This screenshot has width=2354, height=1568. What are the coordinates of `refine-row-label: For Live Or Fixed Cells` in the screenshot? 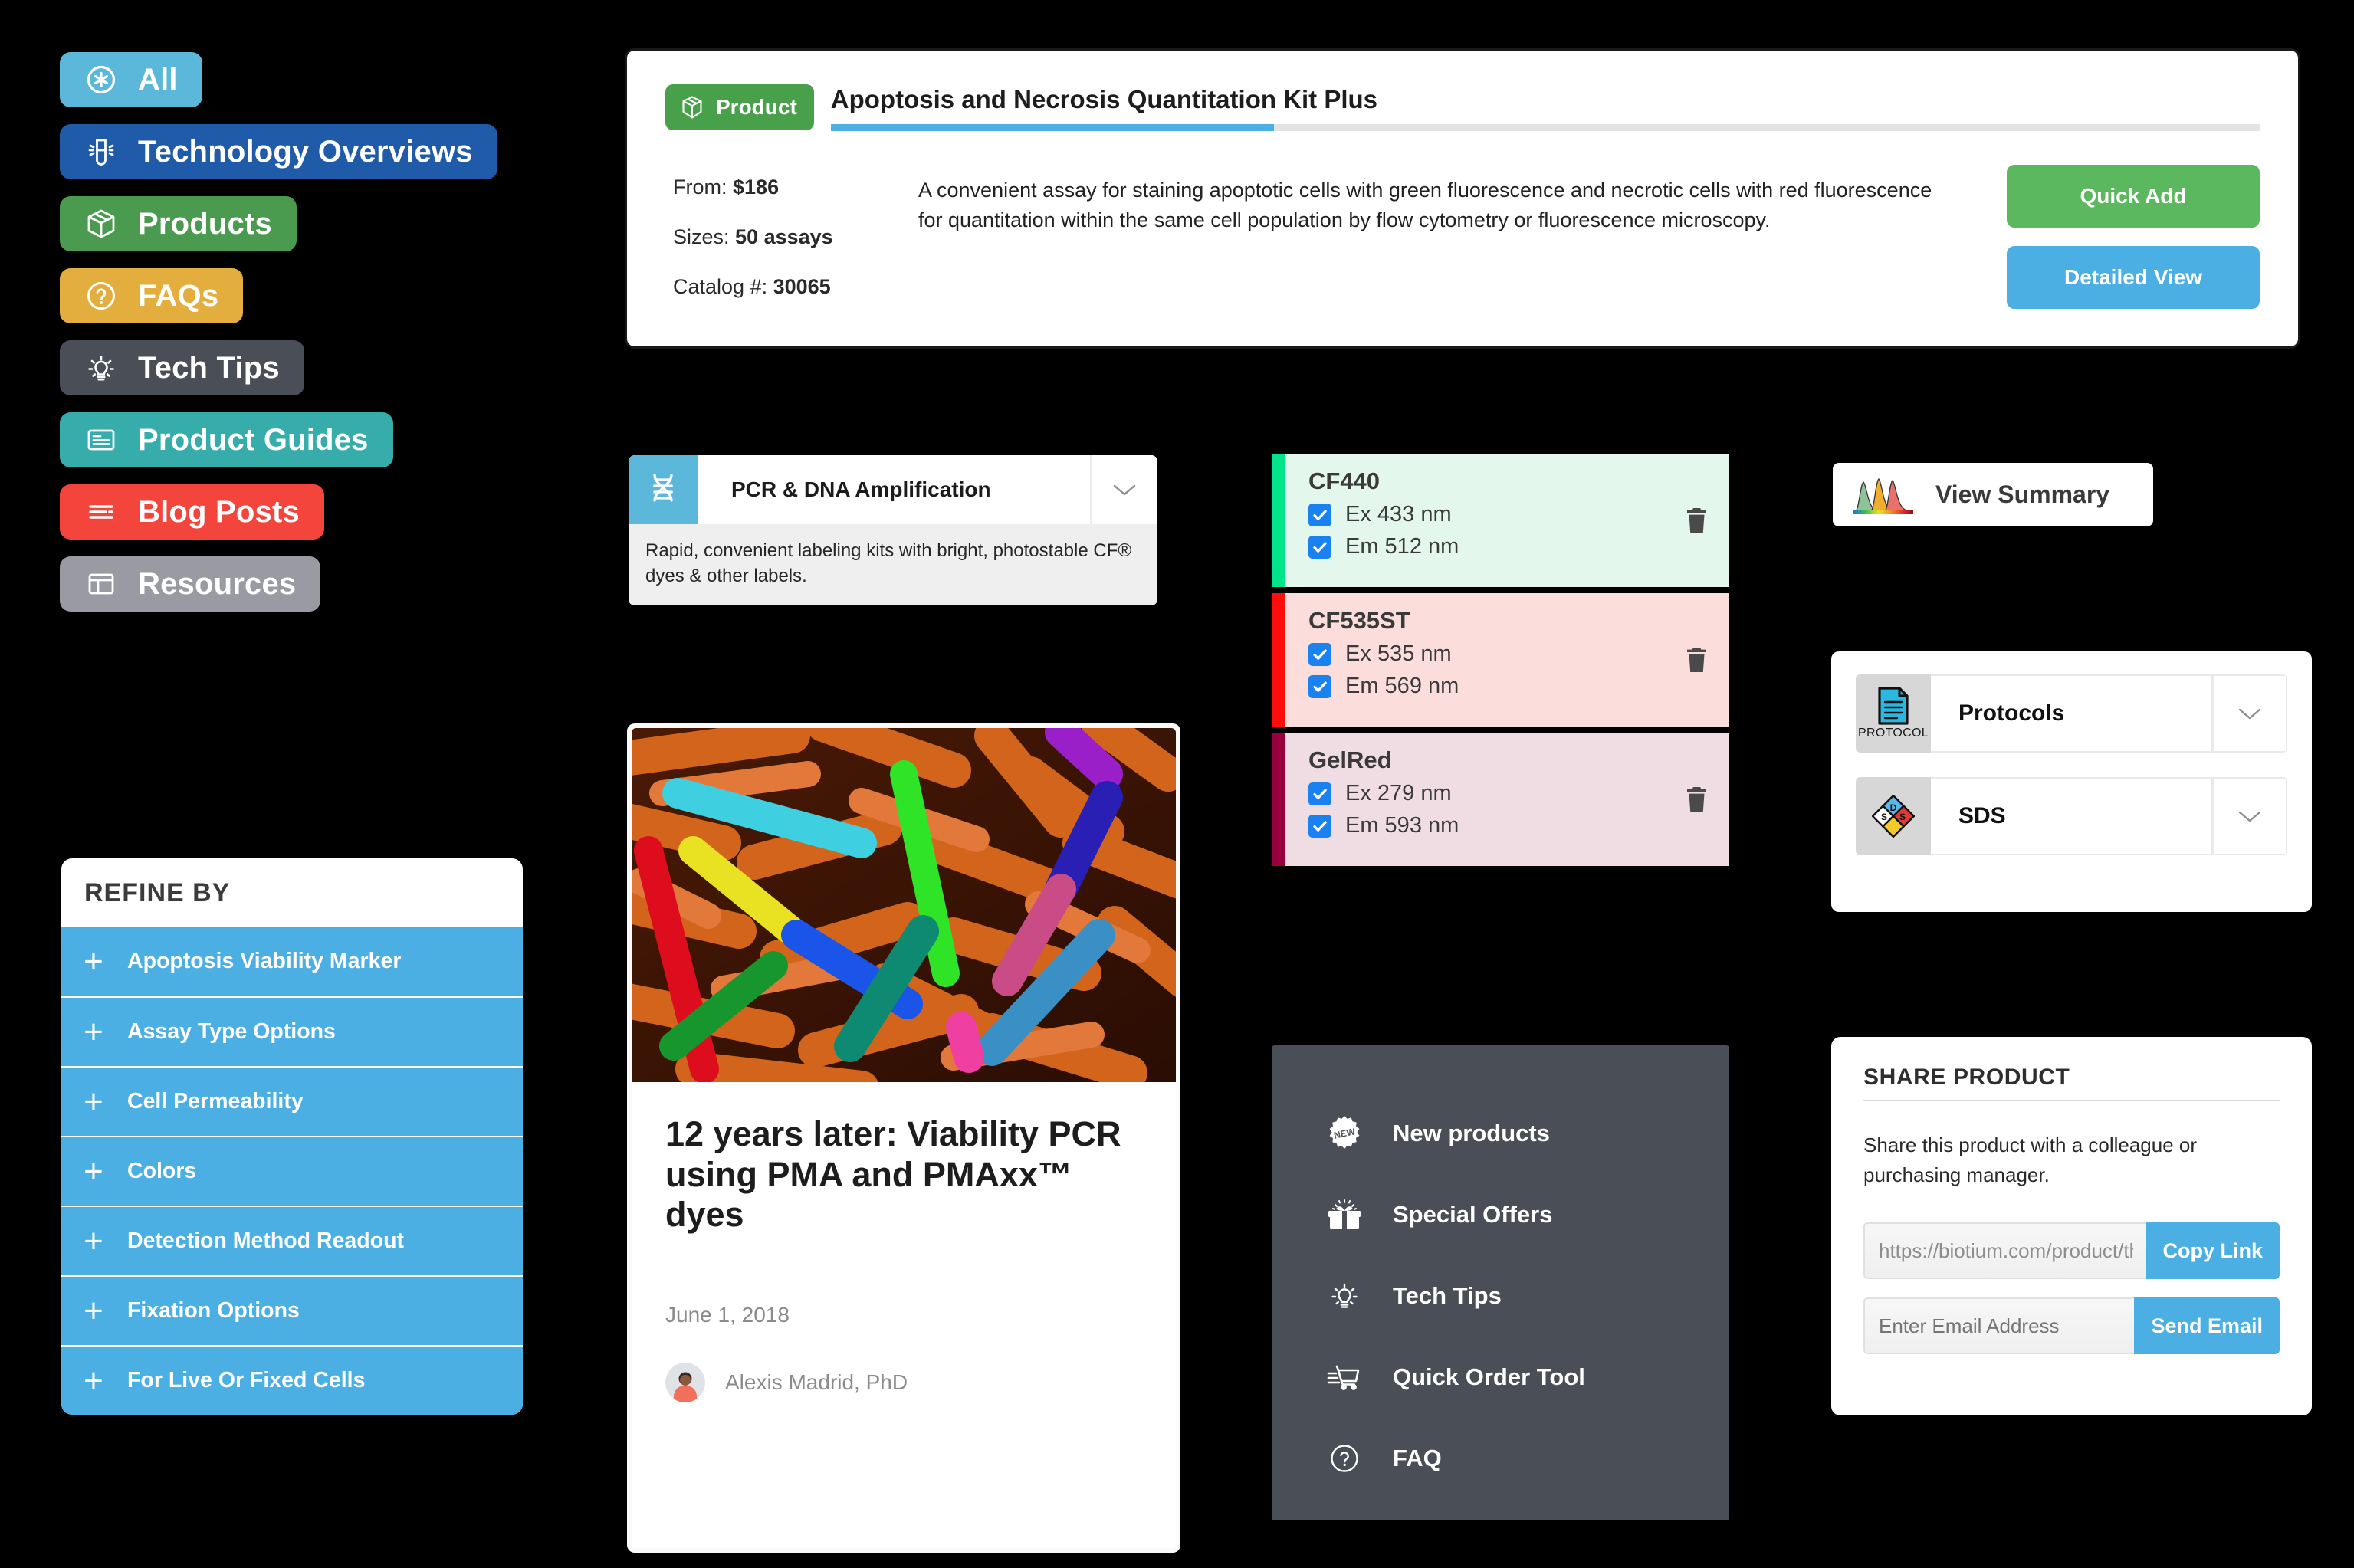 It's located at (246, 1380).